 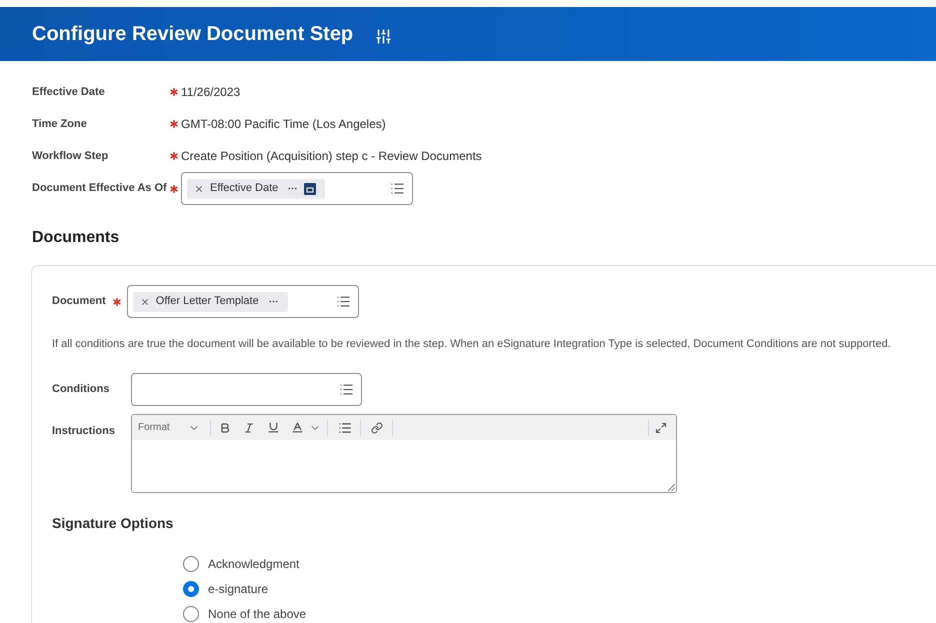 What do you see at coordinates (331, 156) in the screenshot?
I see `field-value: Create Position (Acquisition) step c - Review Documents` at bounding box center [331, 156].